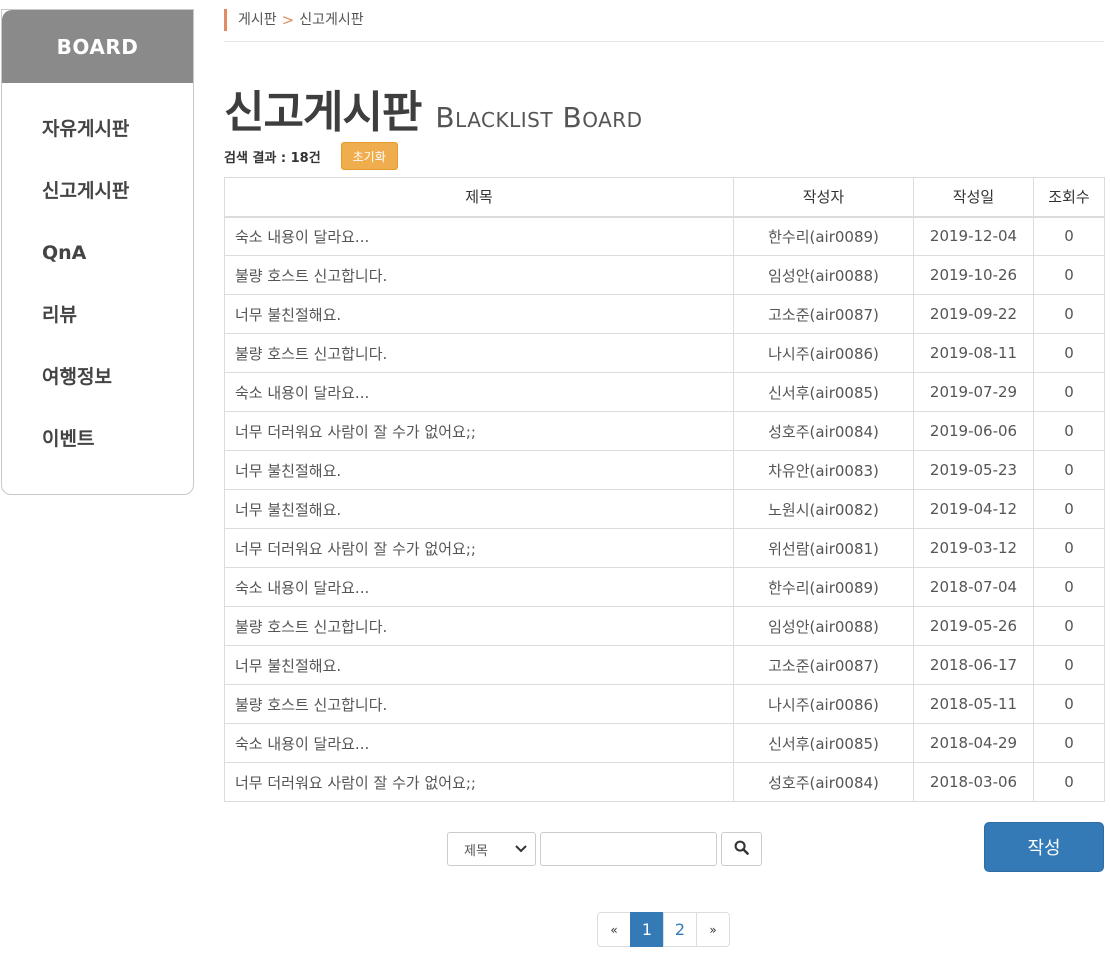  Describe the element at coordinates (479, 197) in the screenshot. I see `column-header-title: 제목` at that location.